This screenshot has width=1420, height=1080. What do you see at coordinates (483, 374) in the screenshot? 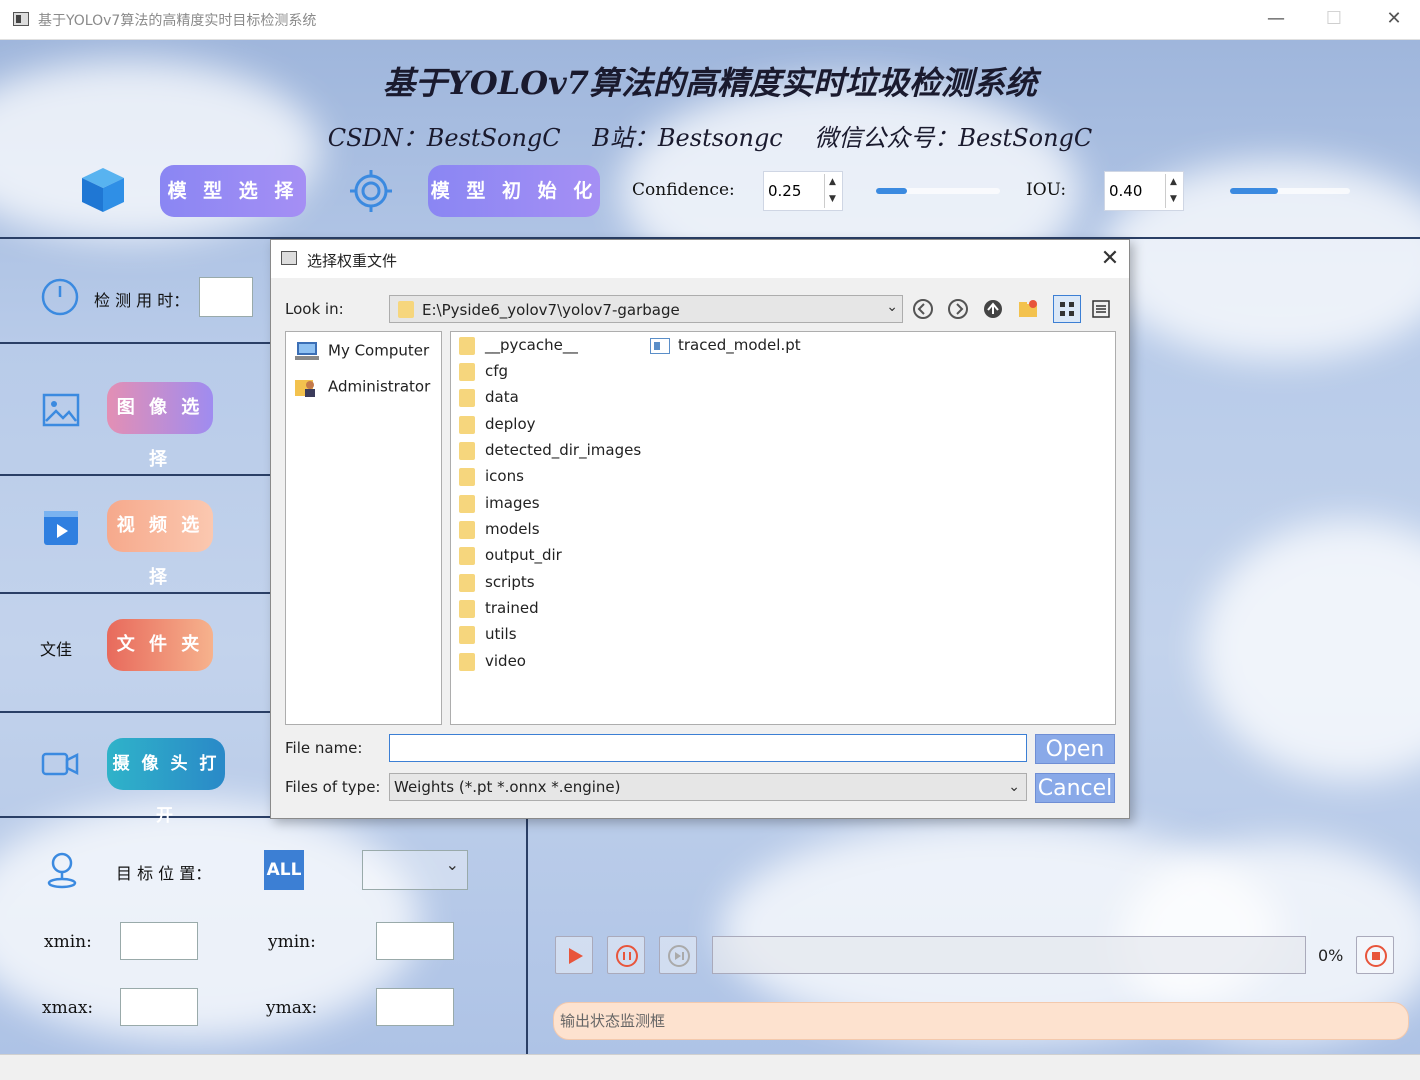
I see `folder-item: cfg` at bounding box center [483, 374].